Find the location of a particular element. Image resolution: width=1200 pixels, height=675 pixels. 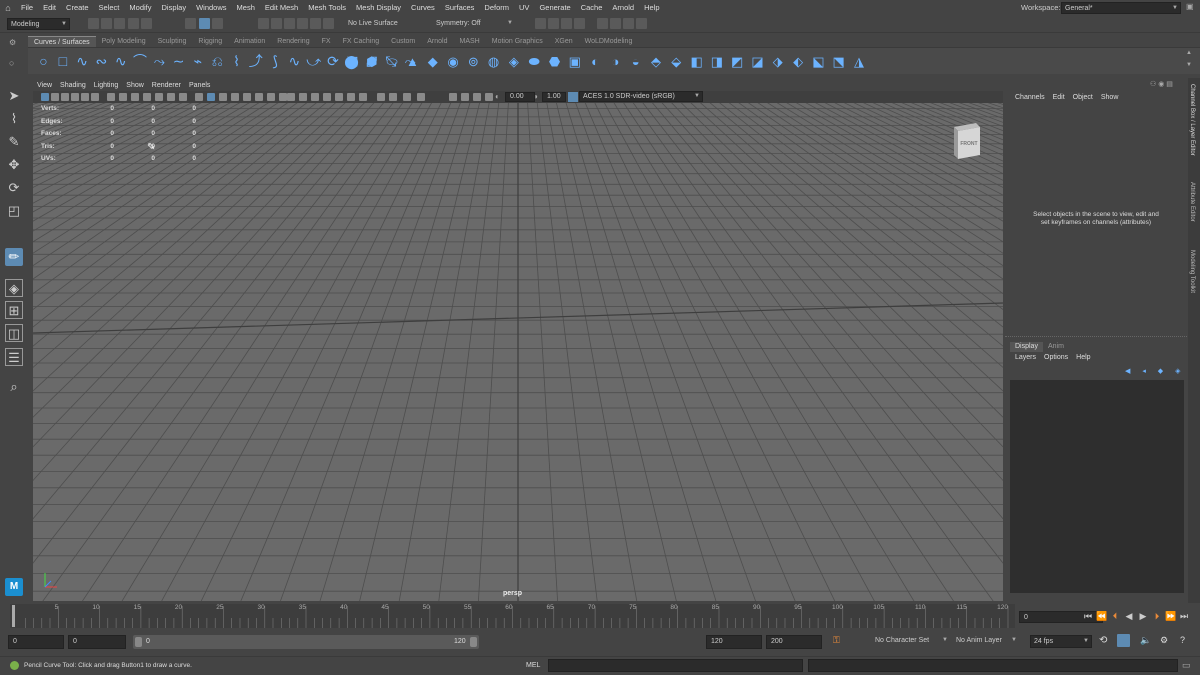

scale-tool-icon: ◰ is located at coordinates (14, 211).